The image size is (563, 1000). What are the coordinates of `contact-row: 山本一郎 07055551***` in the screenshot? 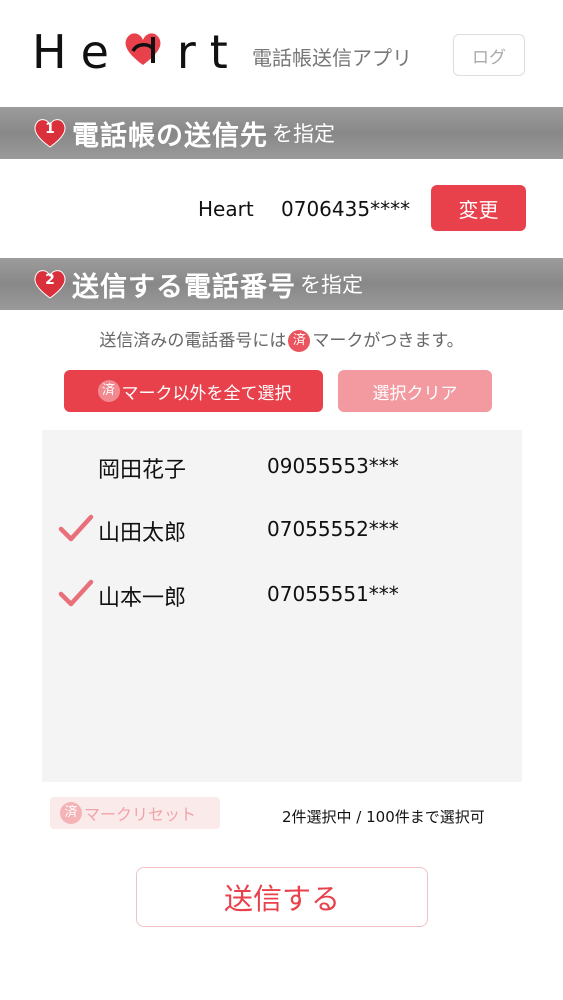 It's located at (282, 594).